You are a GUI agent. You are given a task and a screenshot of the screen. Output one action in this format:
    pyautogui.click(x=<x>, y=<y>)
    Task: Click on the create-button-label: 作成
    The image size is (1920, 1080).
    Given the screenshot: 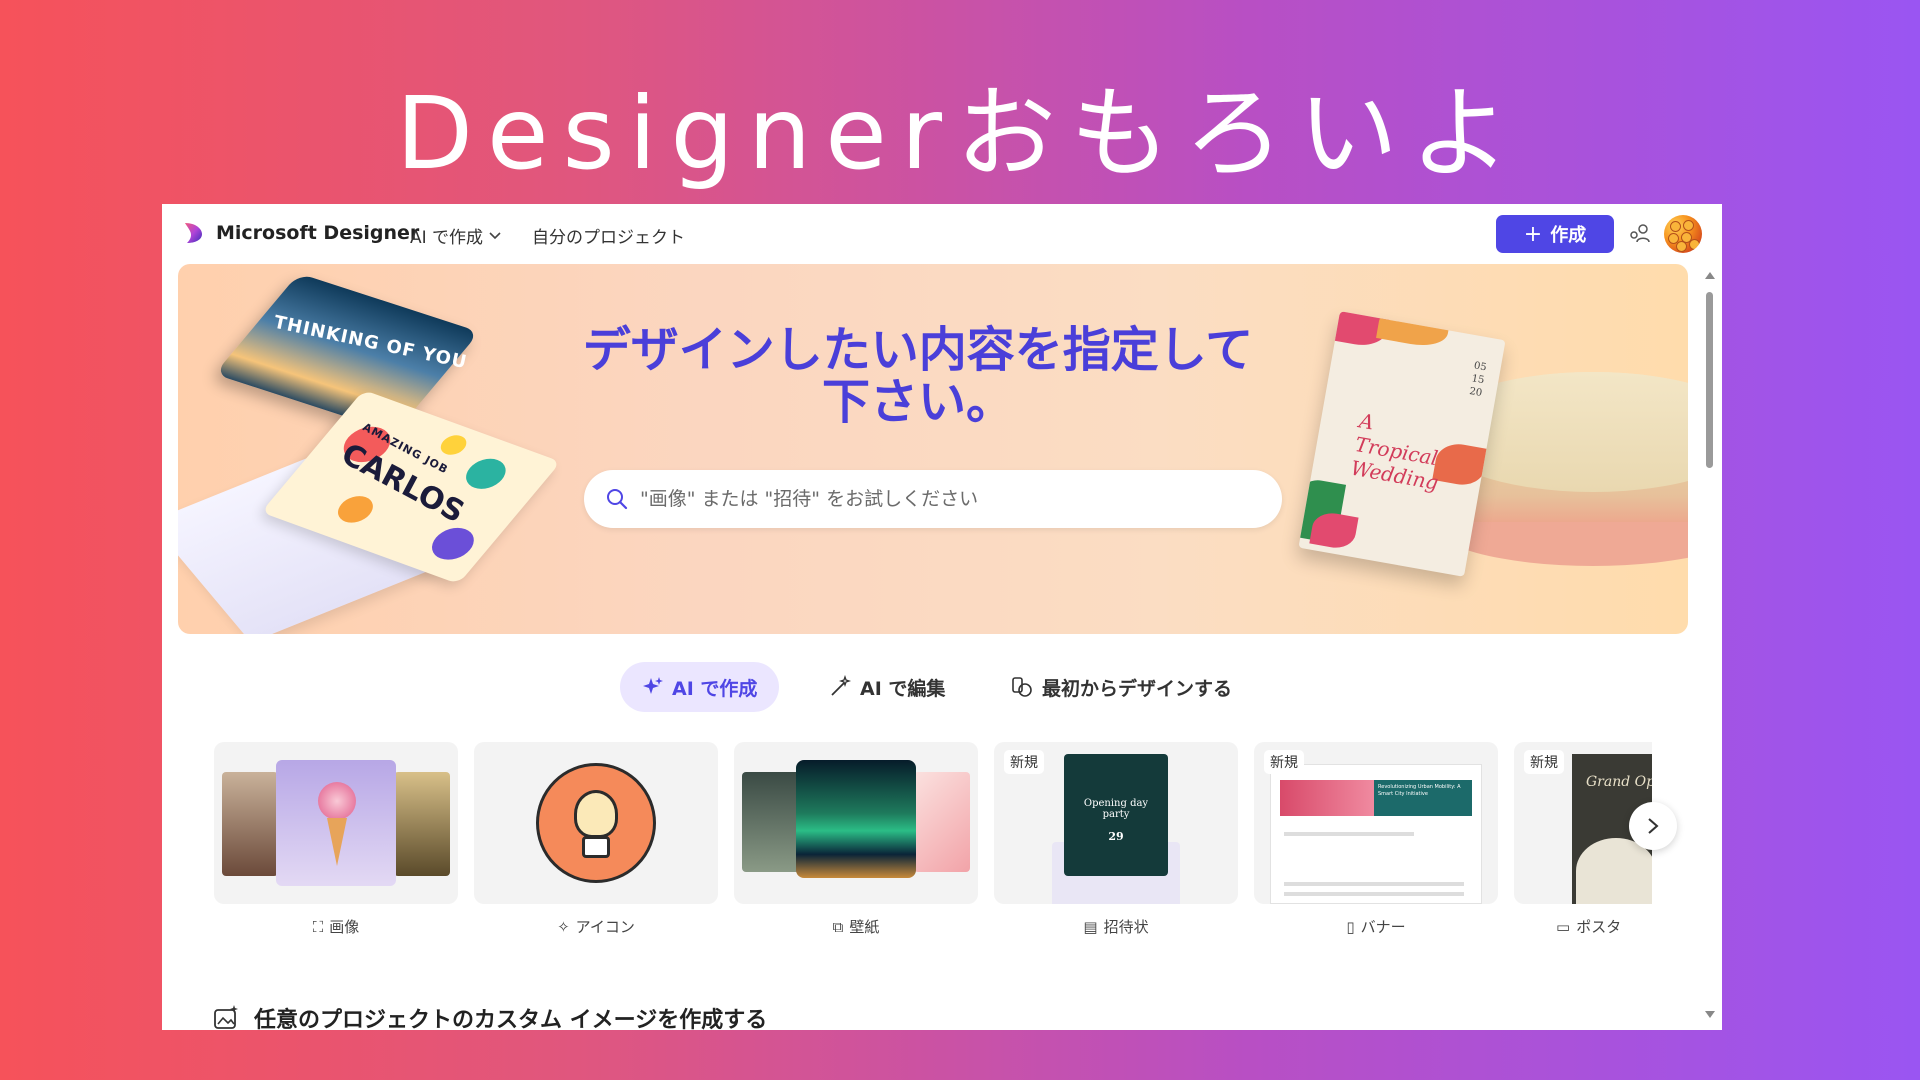 What is the action you would take?
    pyautogui.click(x=1568, y=235)
    